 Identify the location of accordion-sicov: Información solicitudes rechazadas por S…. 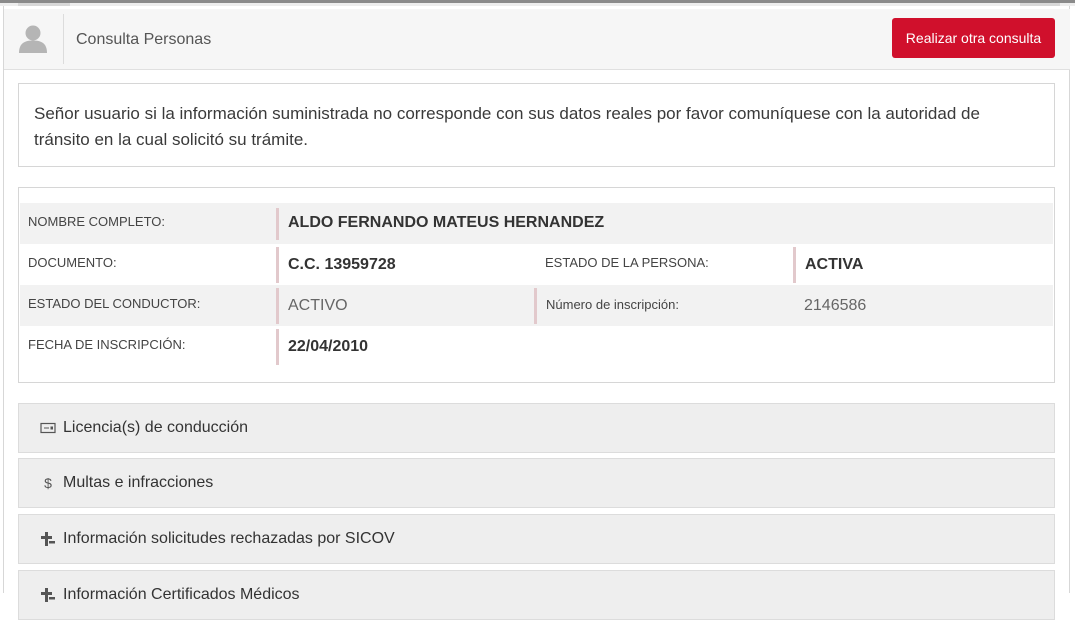
(536, 539).